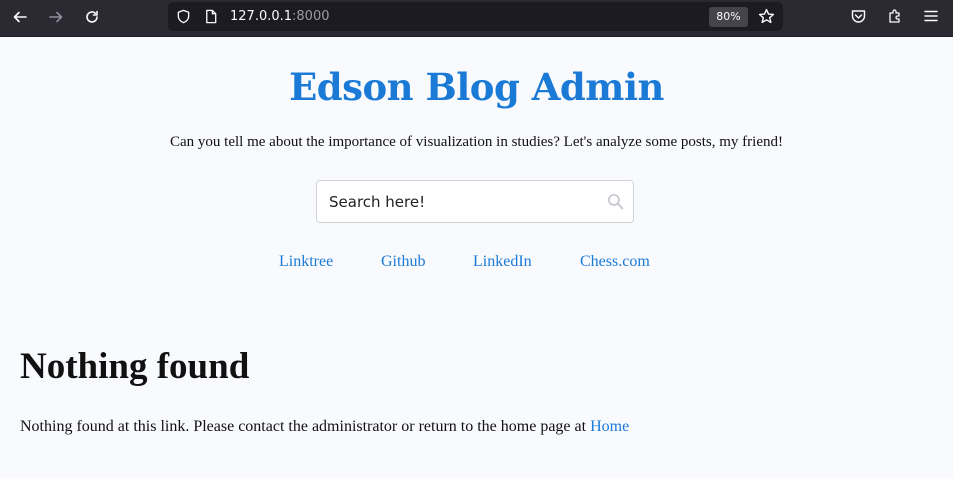  I want to click on chess-com-link: Chess.com, so click(615, 262).